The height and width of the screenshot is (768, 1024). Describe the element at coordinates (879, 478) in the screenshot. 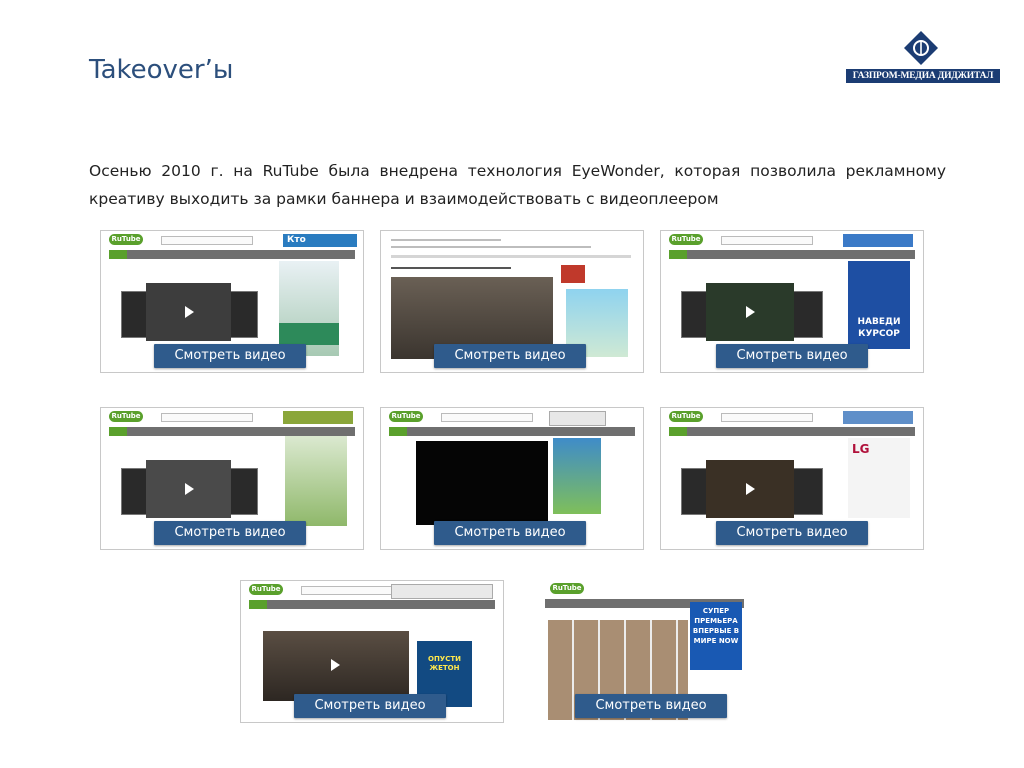

I see `takeover-ad: LG` at that location.